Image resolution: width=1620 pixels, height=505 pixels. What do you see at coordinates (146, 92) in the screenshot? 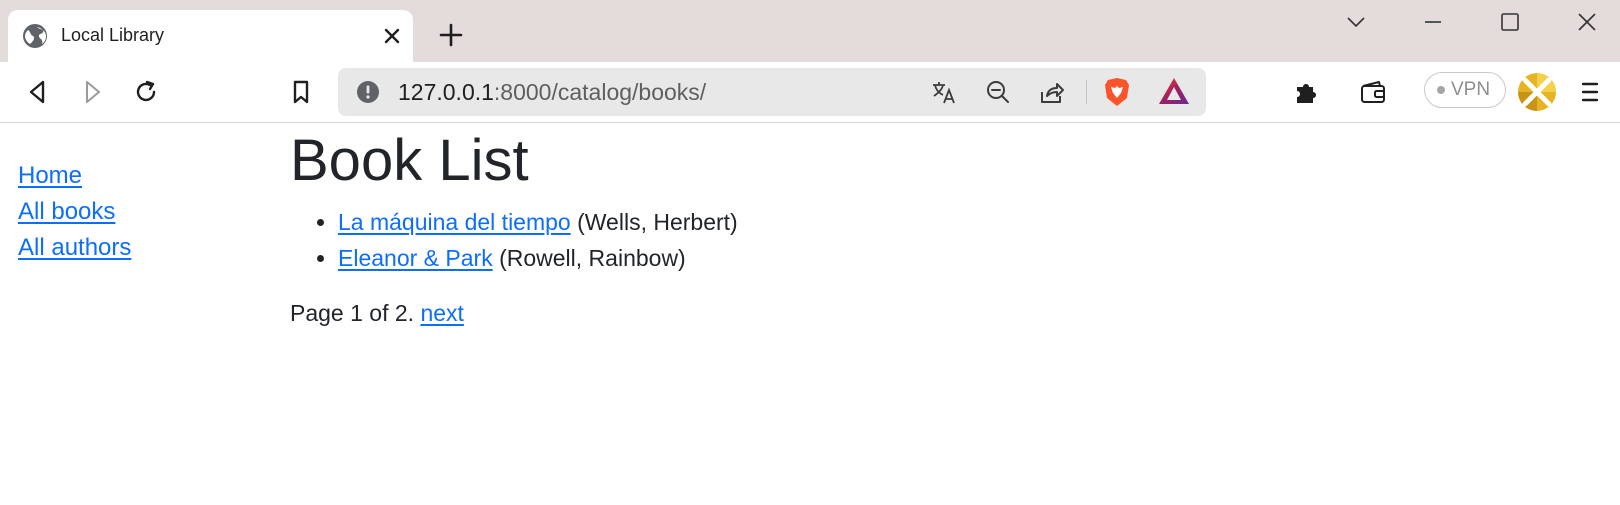
I see `reload-icon` at bounding box center [146, 92].